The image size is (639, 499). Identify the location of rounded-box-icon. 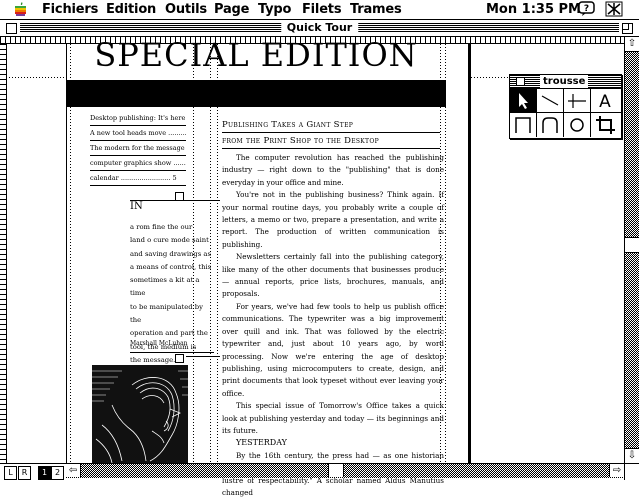
(550, 125).